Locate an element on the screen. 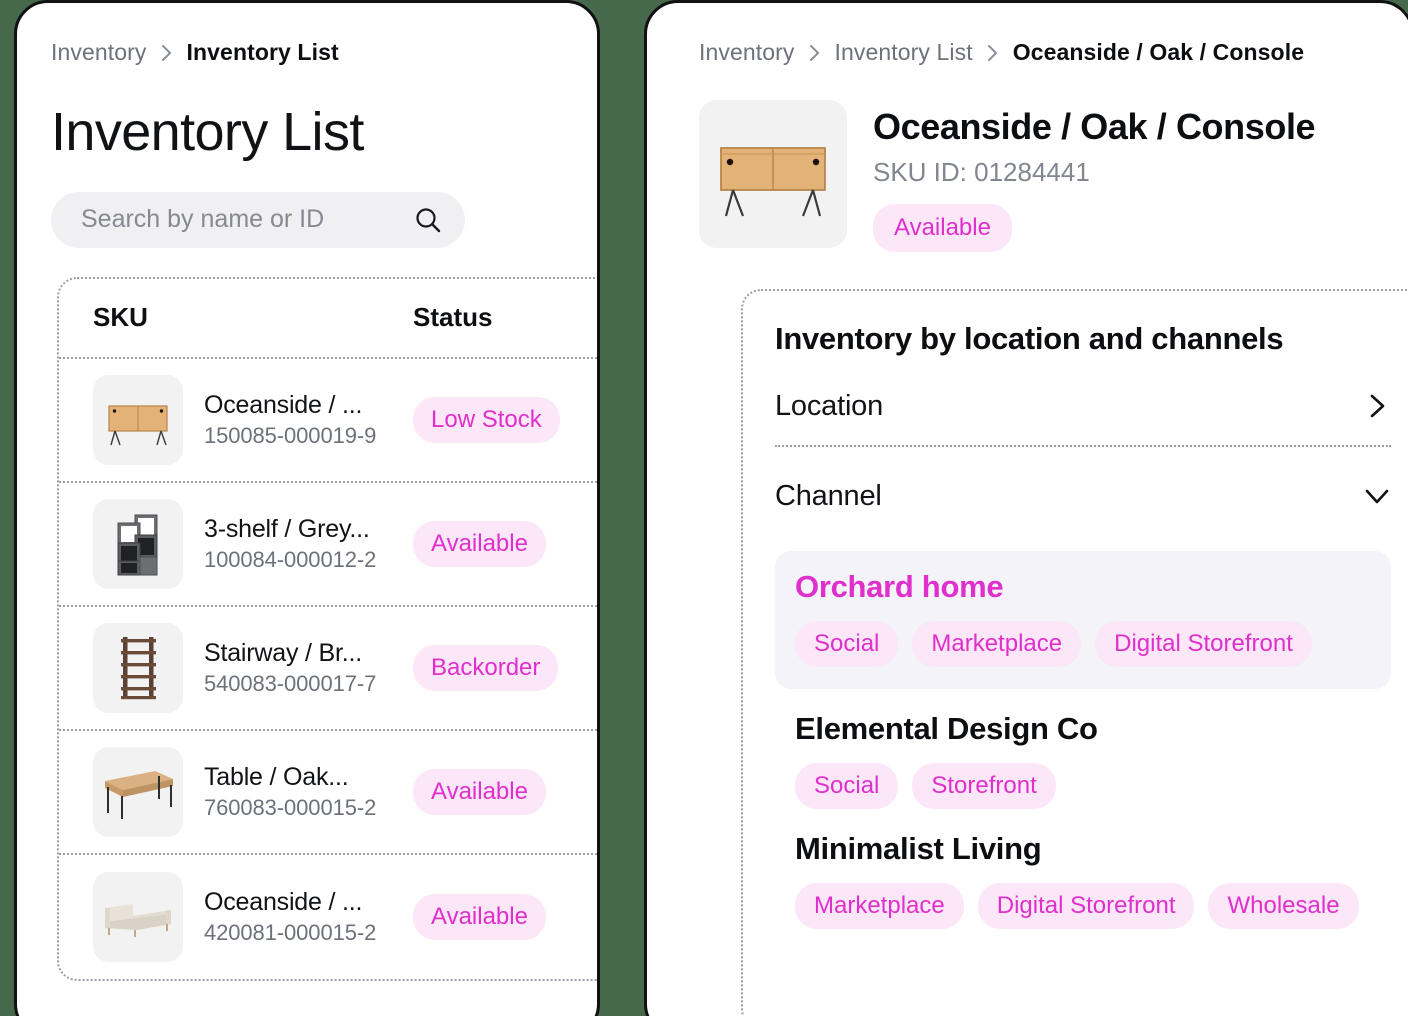 This screenshot has width=1408, height=1016. product-title: Oceanside / Oak / Console is located at coordinates (1094, 126).